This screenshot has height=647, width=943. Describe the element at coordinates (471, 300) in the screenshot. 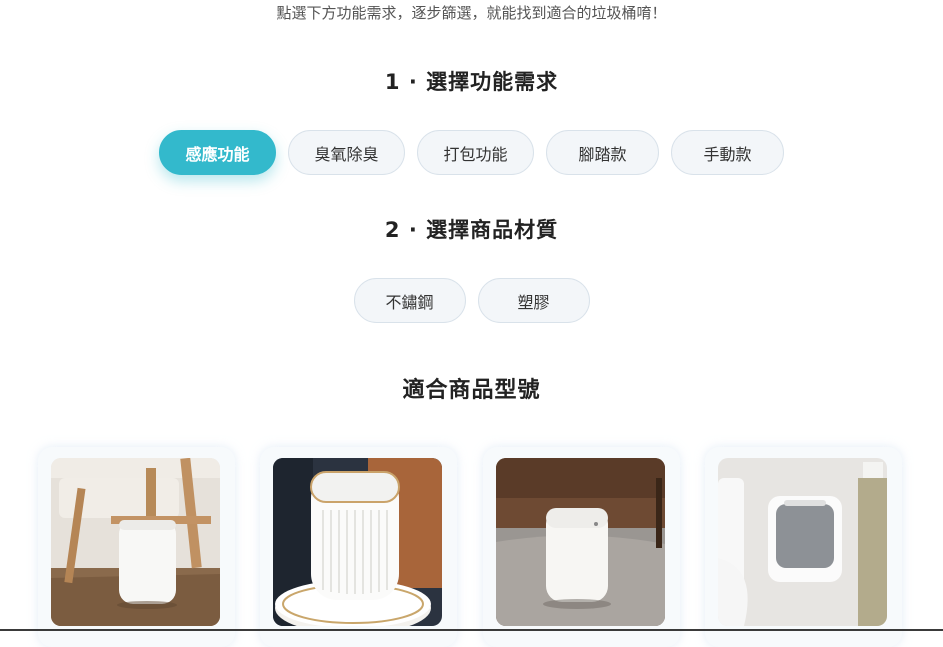

I see `material-filter-group: 不鏽鋼 塑膠` at that location.